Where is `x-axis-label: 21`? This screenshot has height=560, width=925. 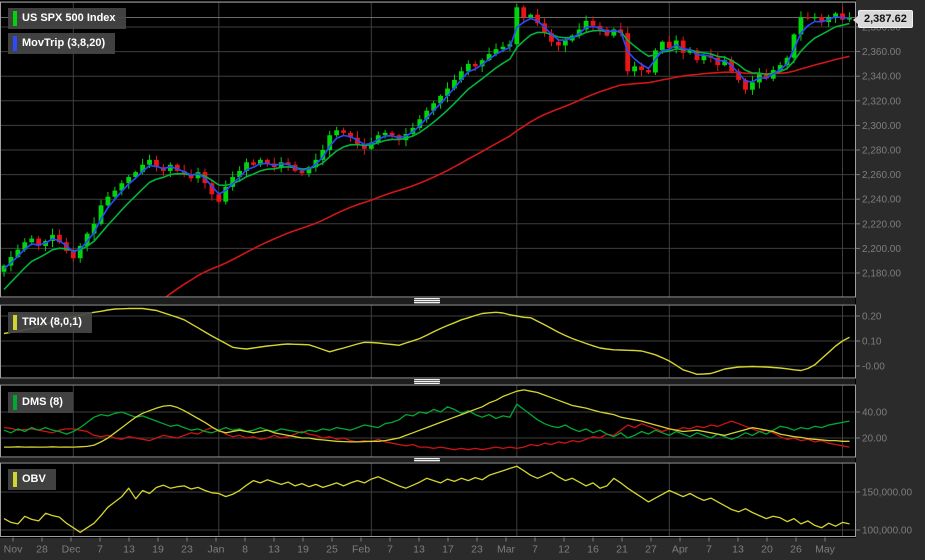 x-axis-label: 21 is located at coordinates (622, 550).